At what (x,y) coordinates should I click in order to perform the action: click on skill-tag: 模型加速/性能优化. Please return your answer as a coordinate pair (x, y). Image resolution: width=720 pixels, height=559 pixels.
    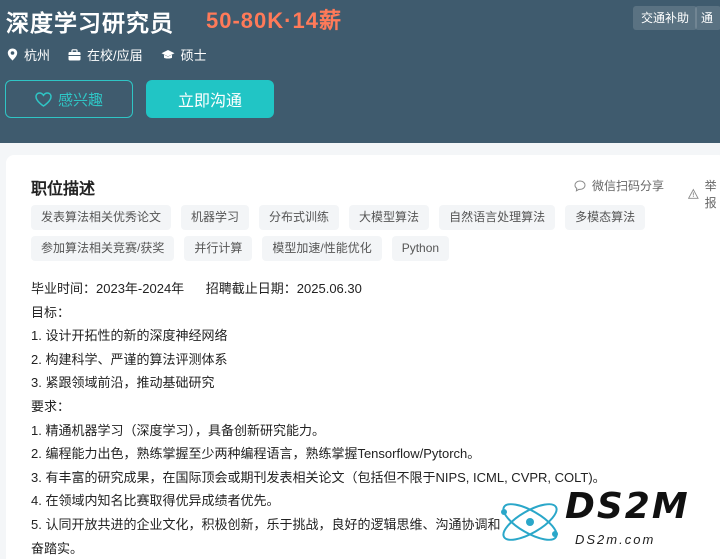
    Looking at the image, I should click on (322, 248).